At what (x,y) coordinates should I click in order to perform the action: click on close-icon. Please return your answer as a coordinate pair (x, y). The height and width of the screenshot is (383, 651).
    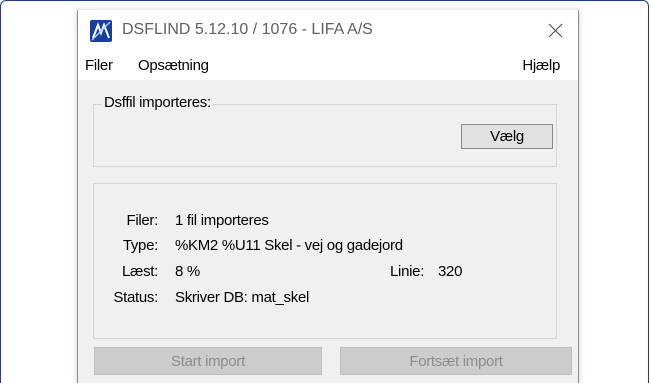
    Looking at the image, I should click on (555, 30).